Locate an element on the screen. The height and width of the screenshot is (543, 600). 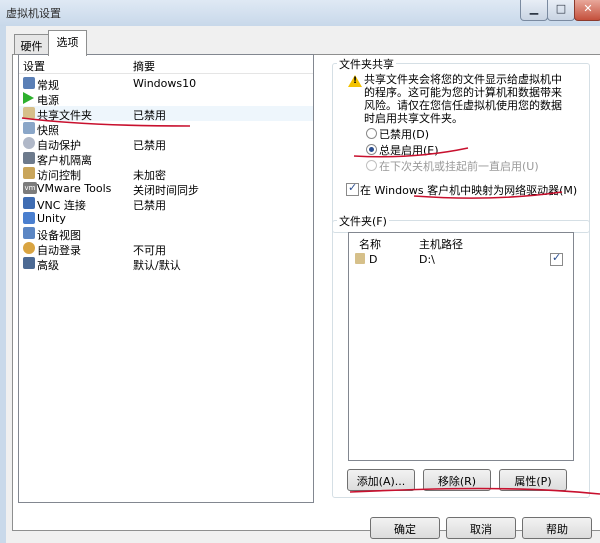
settings-list-header: 设置 摘要 is located at coordinates (166, 64).